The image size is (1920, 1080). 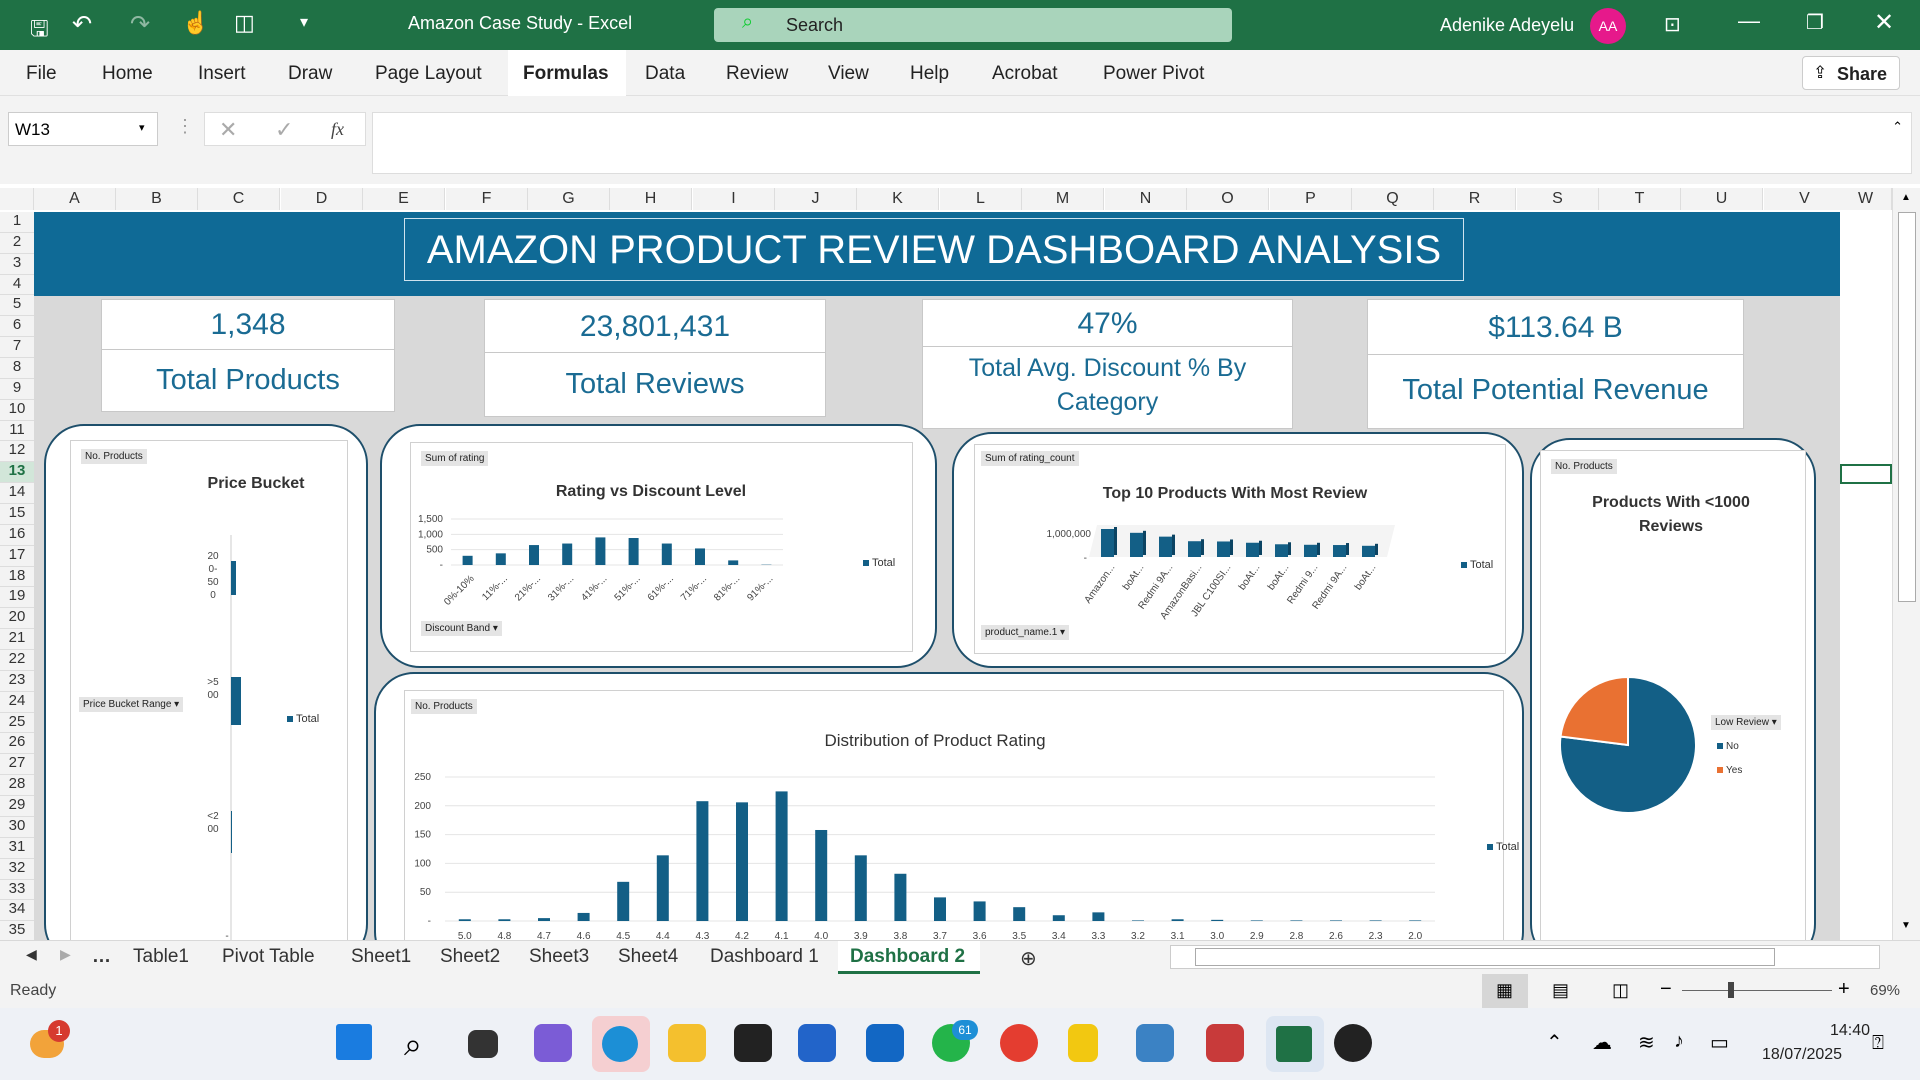 I want to click on tab-formulas-active: Formulas, so click(x=567, y=73).